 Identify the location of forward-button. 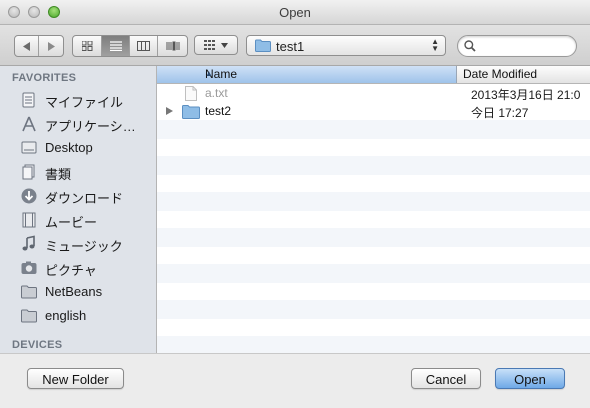
(51, 46).